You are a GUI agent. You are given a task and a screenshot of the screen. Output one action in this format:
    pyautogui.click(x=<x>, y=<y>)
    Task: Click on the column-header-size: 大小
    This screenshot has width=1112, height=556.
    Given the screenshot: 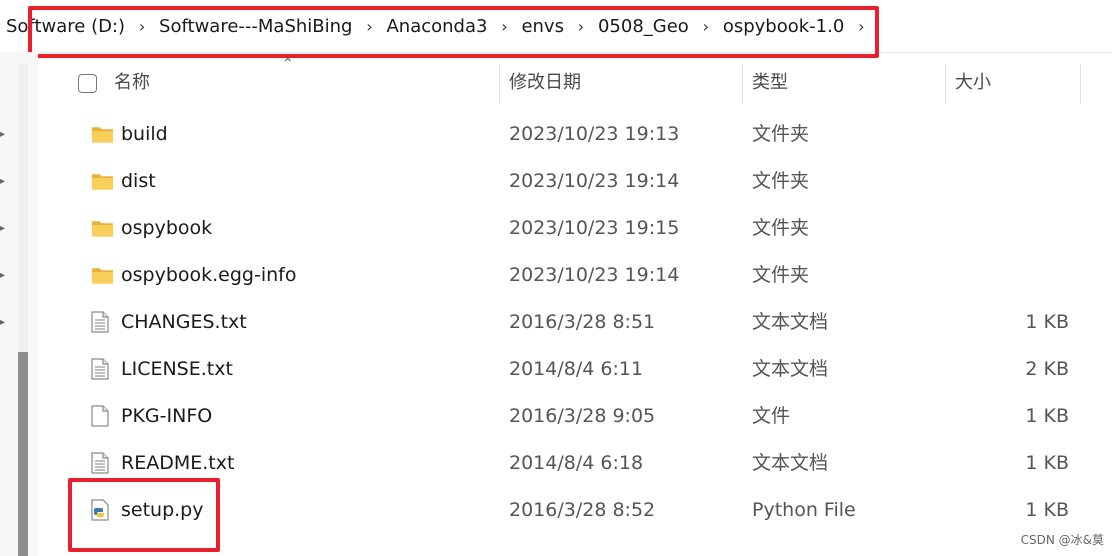 What is the action you would take?
    pyautogui.click(x=973, y=83)
    